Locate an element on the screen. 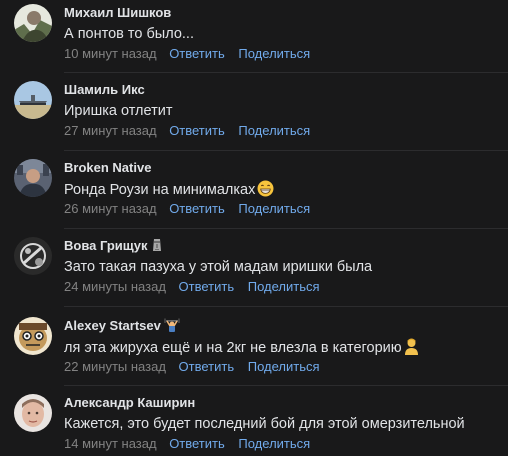 Image resolution: width=508 pixels, height=456 pixels. comment-time: 26 минут назад is located at coordinates (110, 208).